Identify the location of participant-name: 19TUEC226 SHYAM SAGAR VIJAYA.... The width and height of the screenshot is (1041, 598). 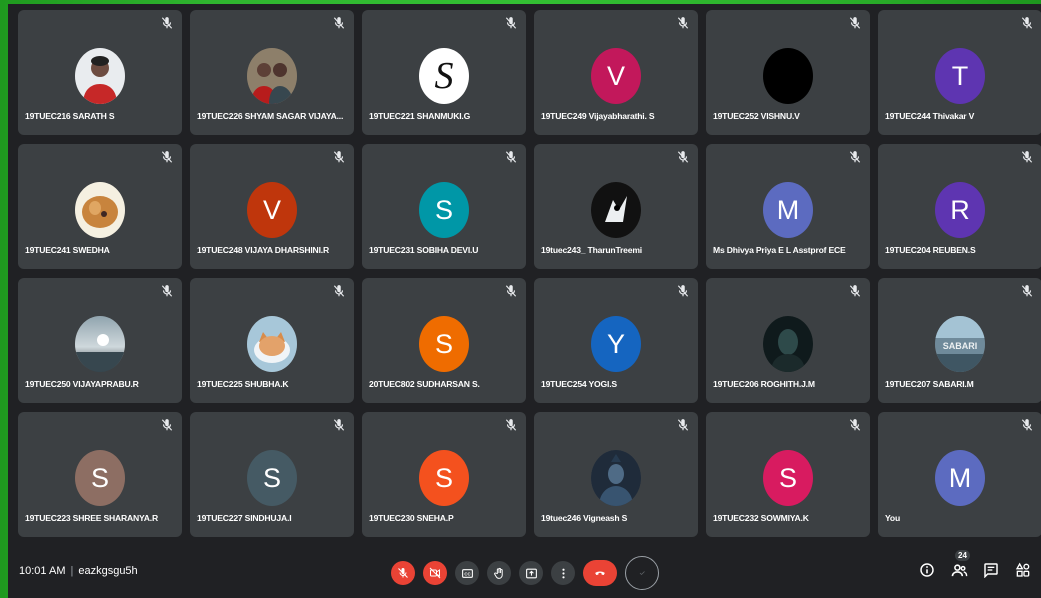
(270, 116).